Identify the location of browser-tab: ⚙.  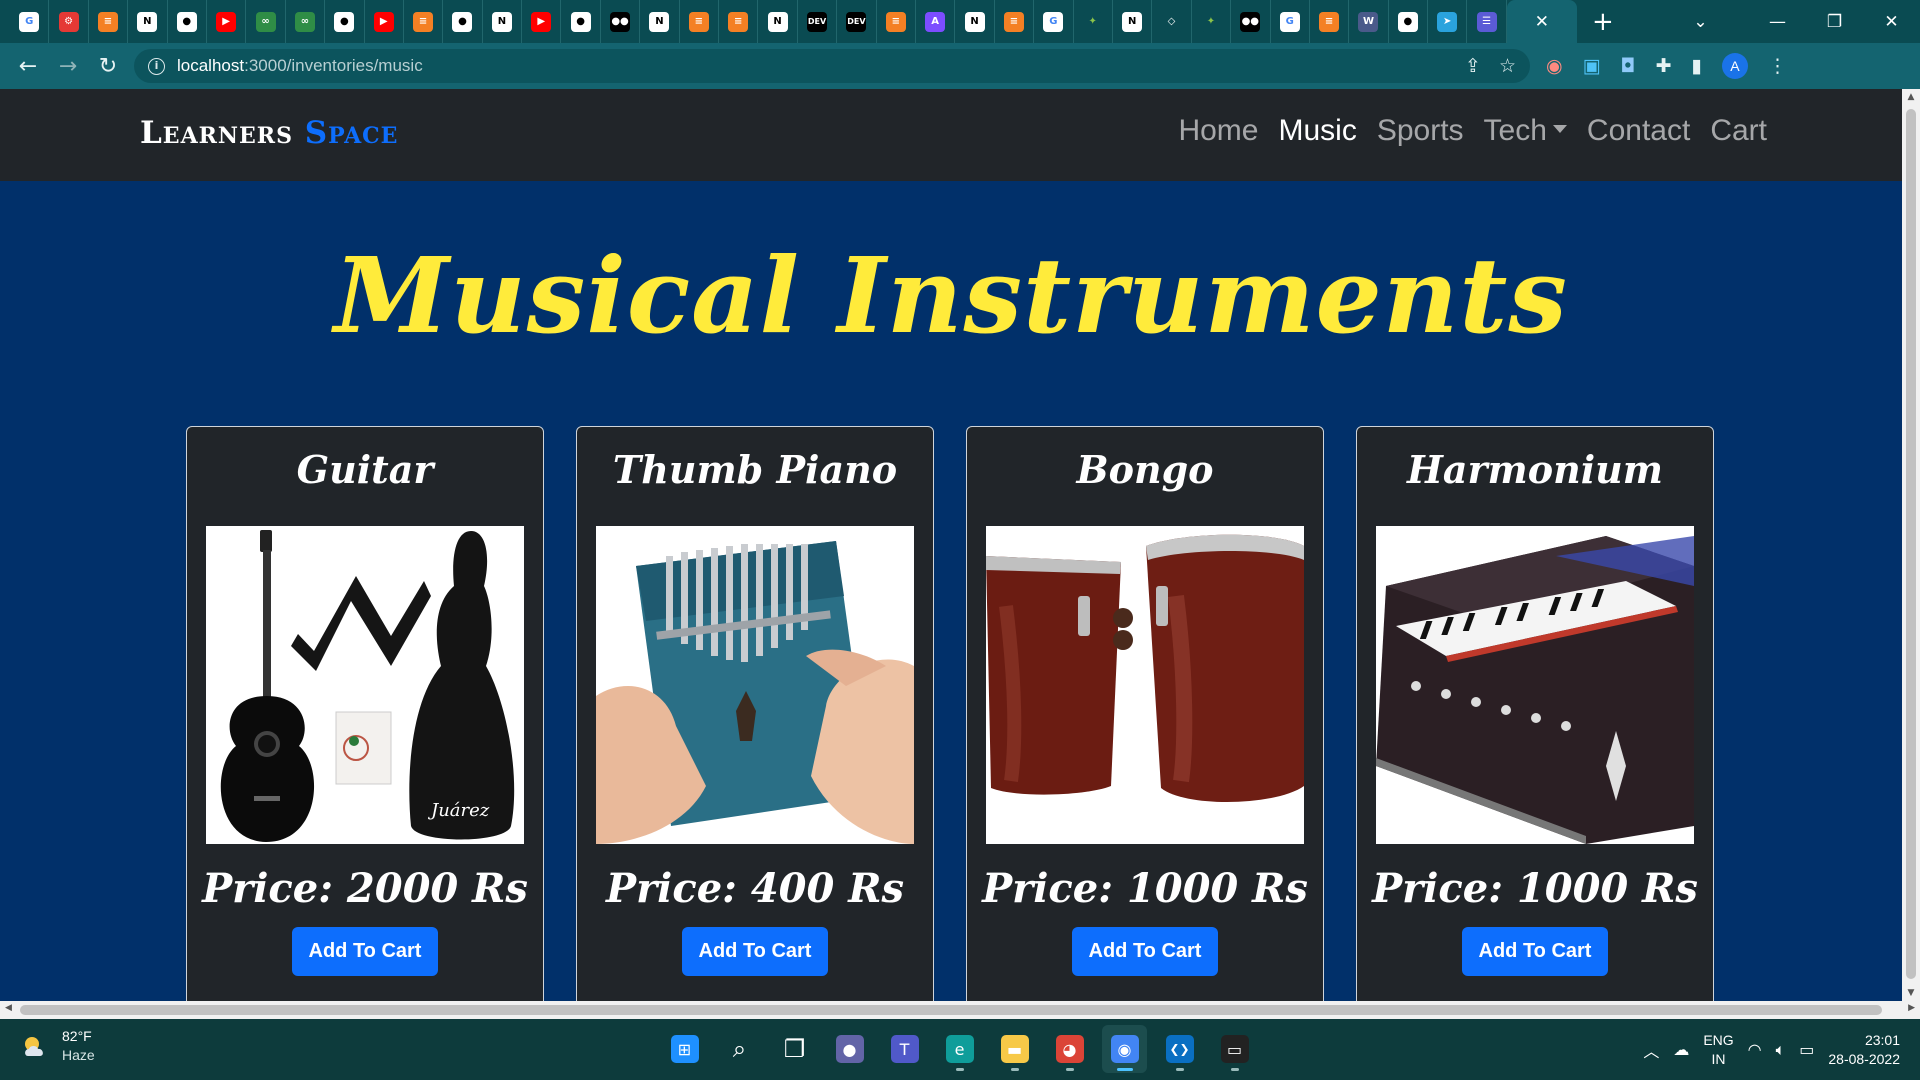
(69, 21).